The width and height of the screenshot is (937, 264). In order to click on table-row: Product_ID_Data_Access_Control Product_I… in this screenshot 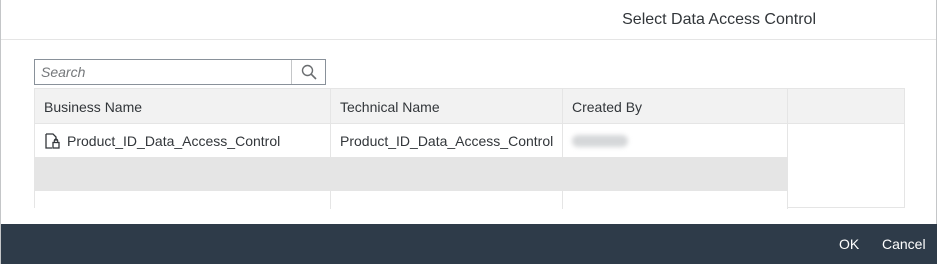, I will do `click(411, 141)`.